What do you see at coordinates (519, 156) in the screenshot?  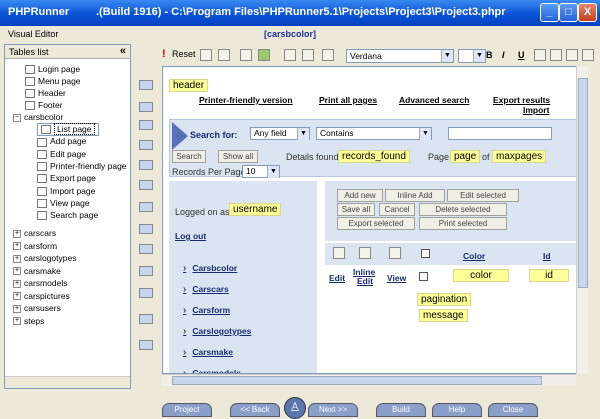 I see `maxpages-tag: maxpages` at bounding box center [519, 156].